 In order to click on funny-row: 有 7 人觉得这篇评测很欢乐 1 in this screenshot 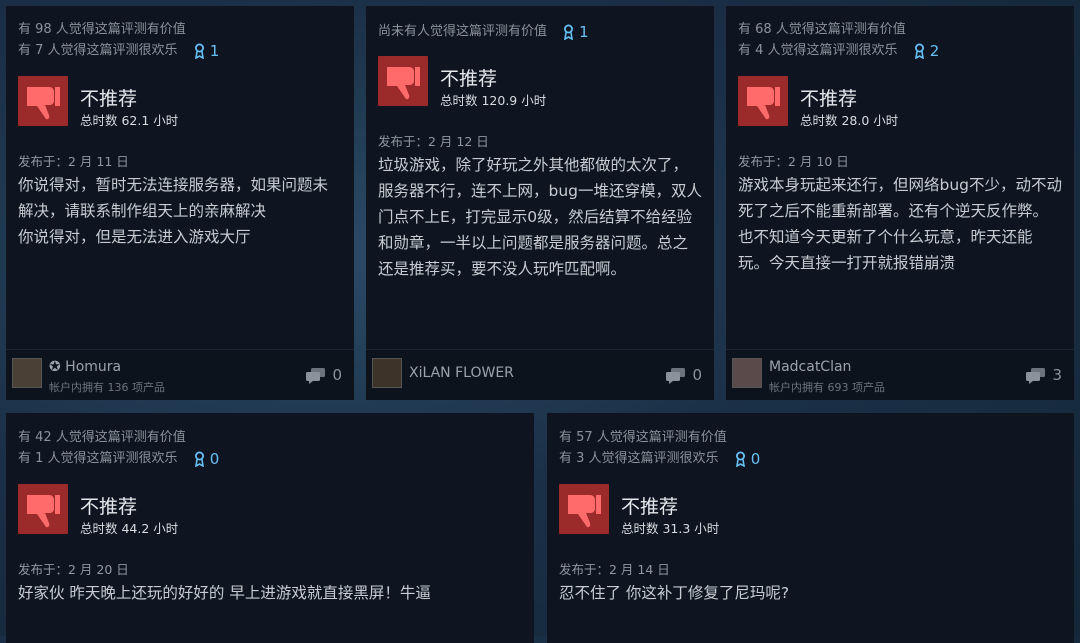, I will do `click(118, 49)`.